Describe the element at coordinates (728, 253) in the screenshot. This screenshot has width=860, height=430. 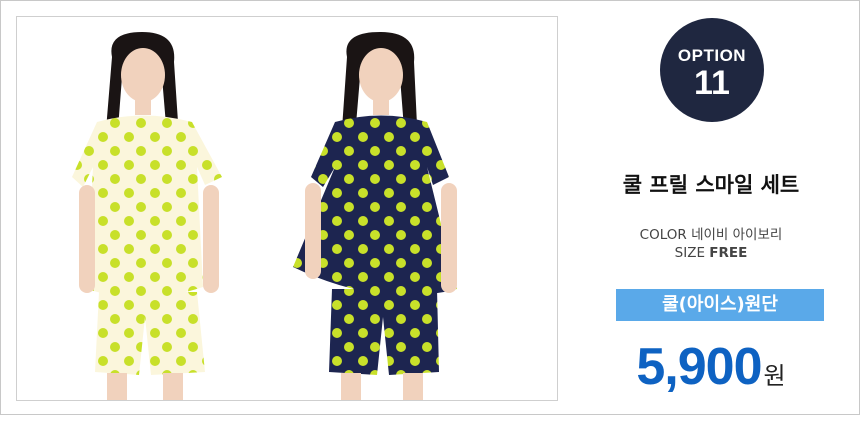
I see `size-value: FREE` at that location.